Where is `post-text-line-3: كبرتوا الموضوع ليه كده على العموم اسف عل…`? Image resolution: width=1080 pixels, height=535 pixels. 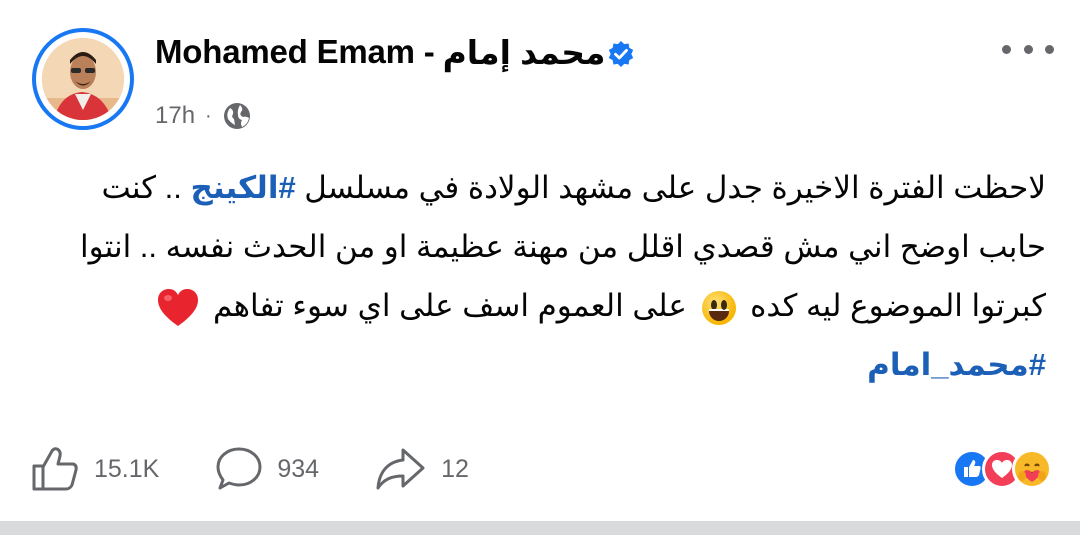
post-text-line-3: كبرتوا الموضوع ليه كده على العموم اسف عل… is located at coordinates (541, 305).